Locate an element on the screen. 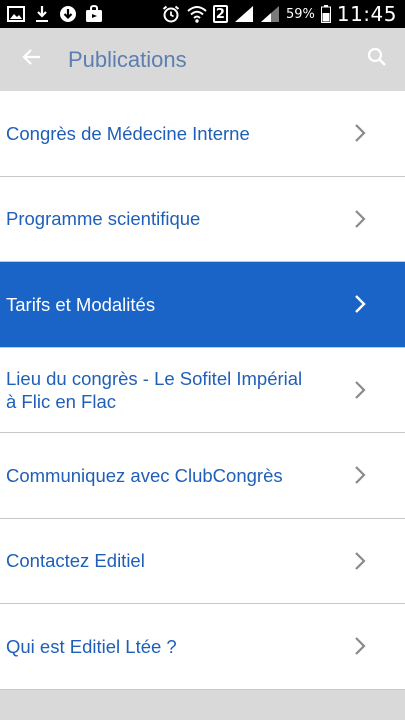 The height and width of the screenshot is (720, 405). wifi-icon is located at coordinates (197, 14).